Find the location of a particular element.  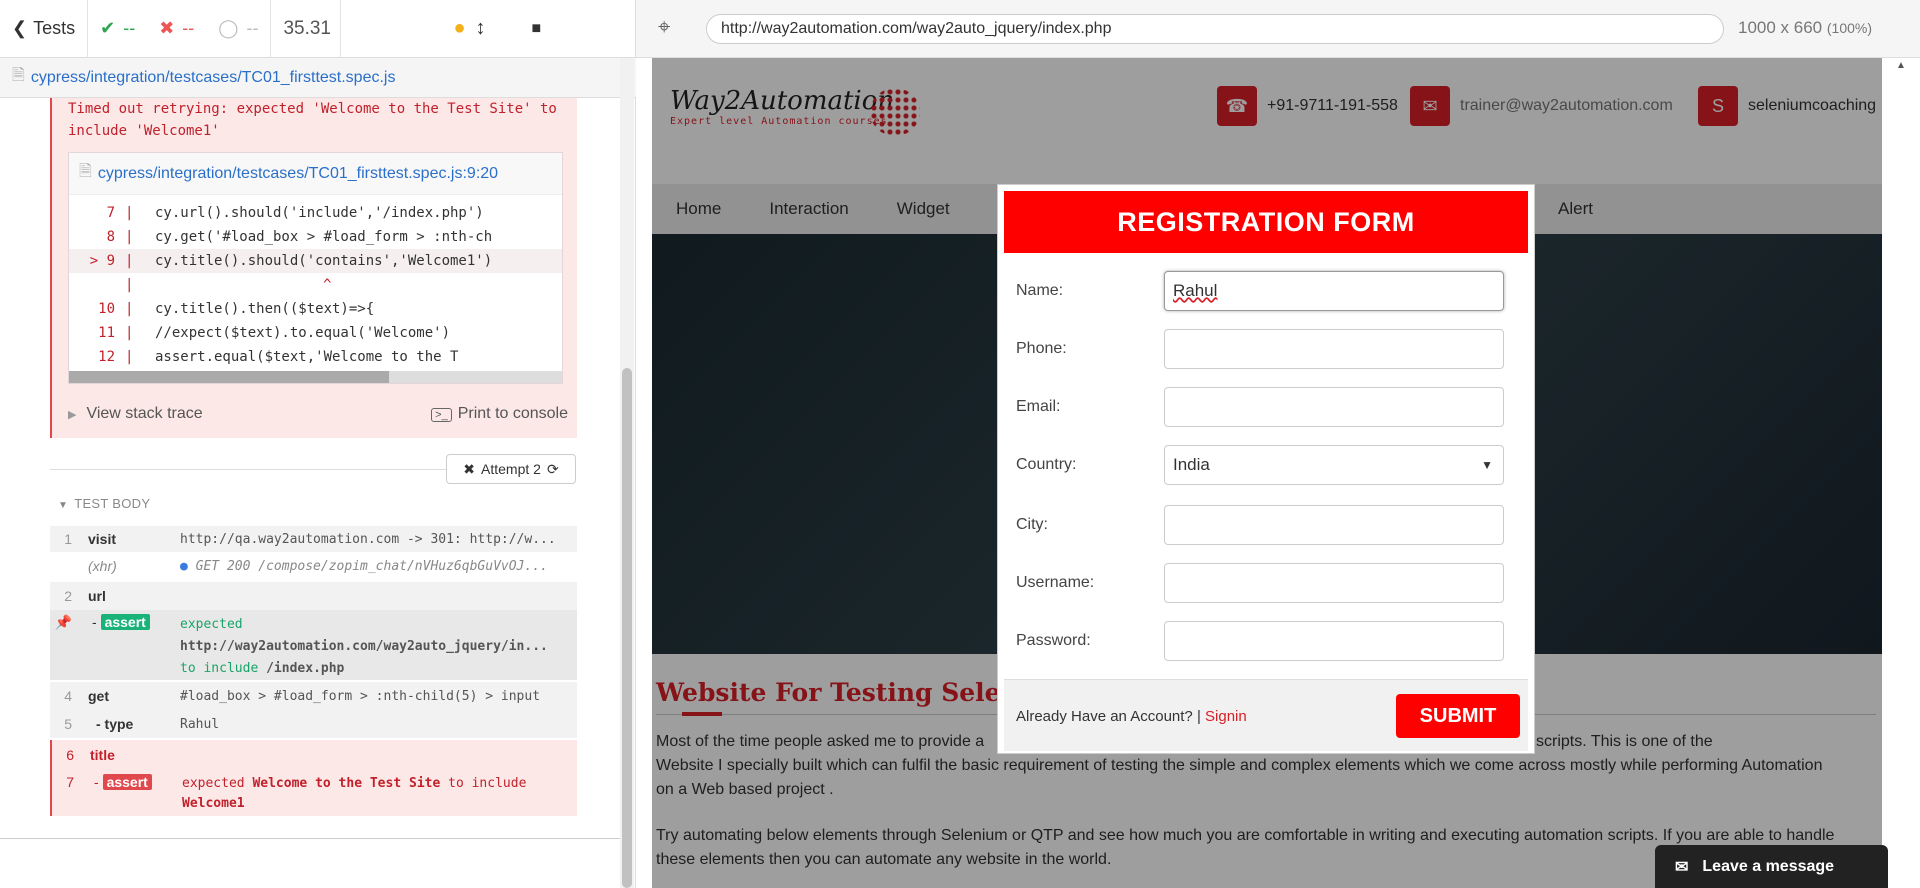

error-actions: ▶ View stack trace >_ Print to console is located at coordinates (318, 414).